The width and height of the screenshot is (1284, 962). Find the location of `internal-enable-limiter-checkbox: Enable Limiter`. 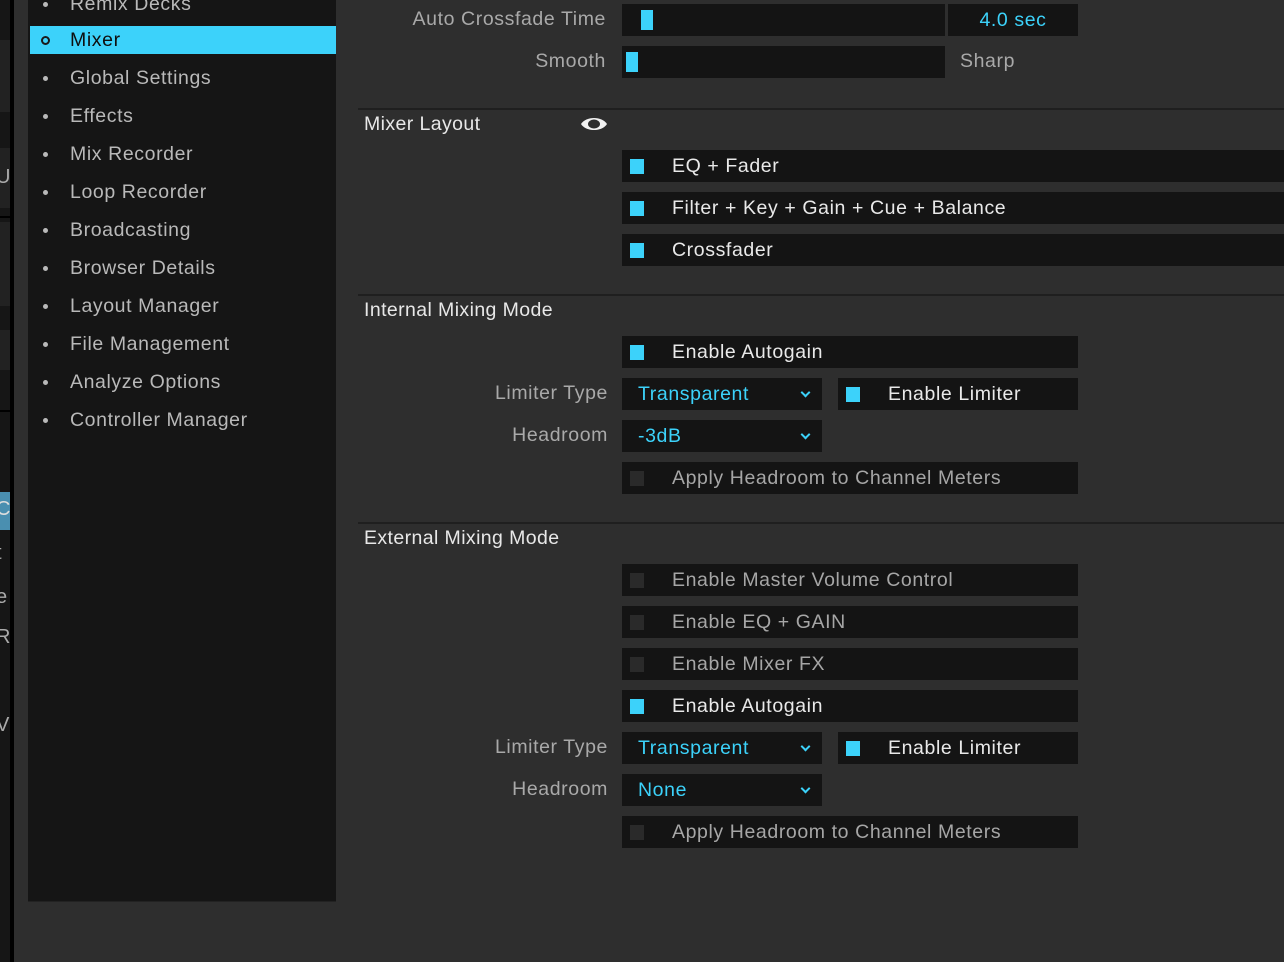

internal-enable-limiter-checkbox: Enable Limiter is located at coordinates (958, 394).